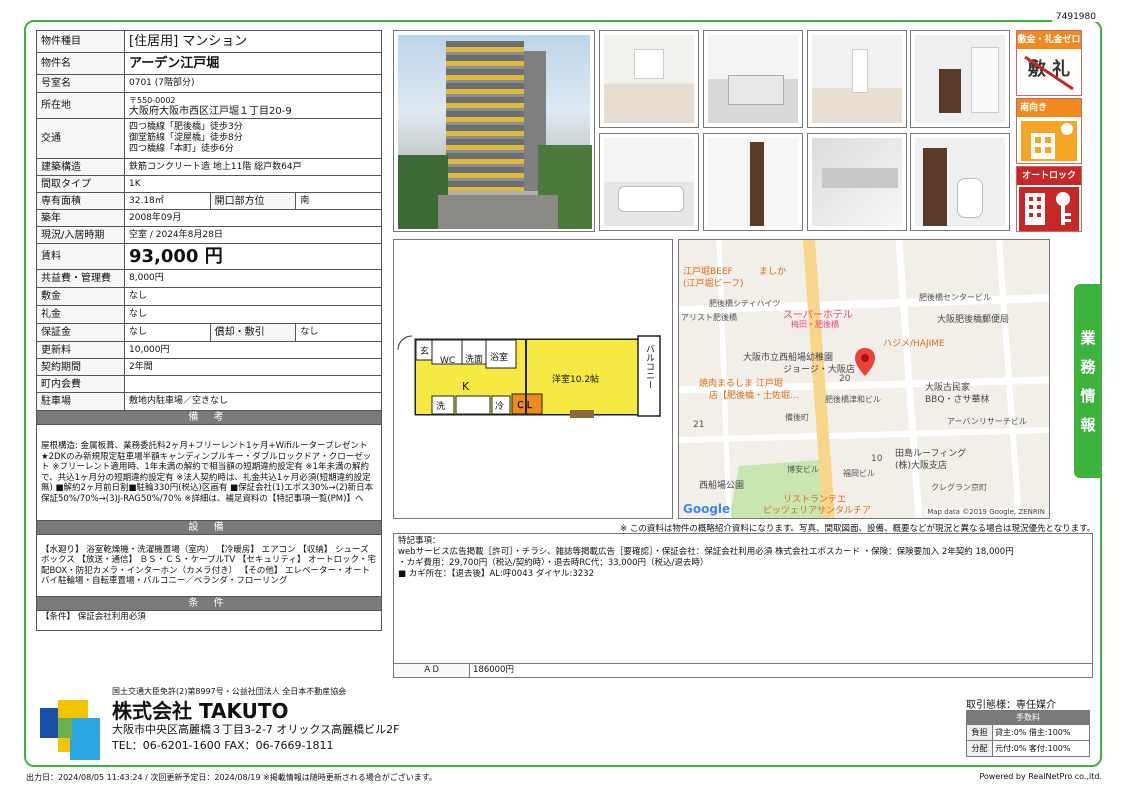  What do you see at coordinates (186, 138) in the screenshot?
I see `traffic-line: 御堂筋線「淀屋橋」徒歩8分` at bounding box center [186, 138].